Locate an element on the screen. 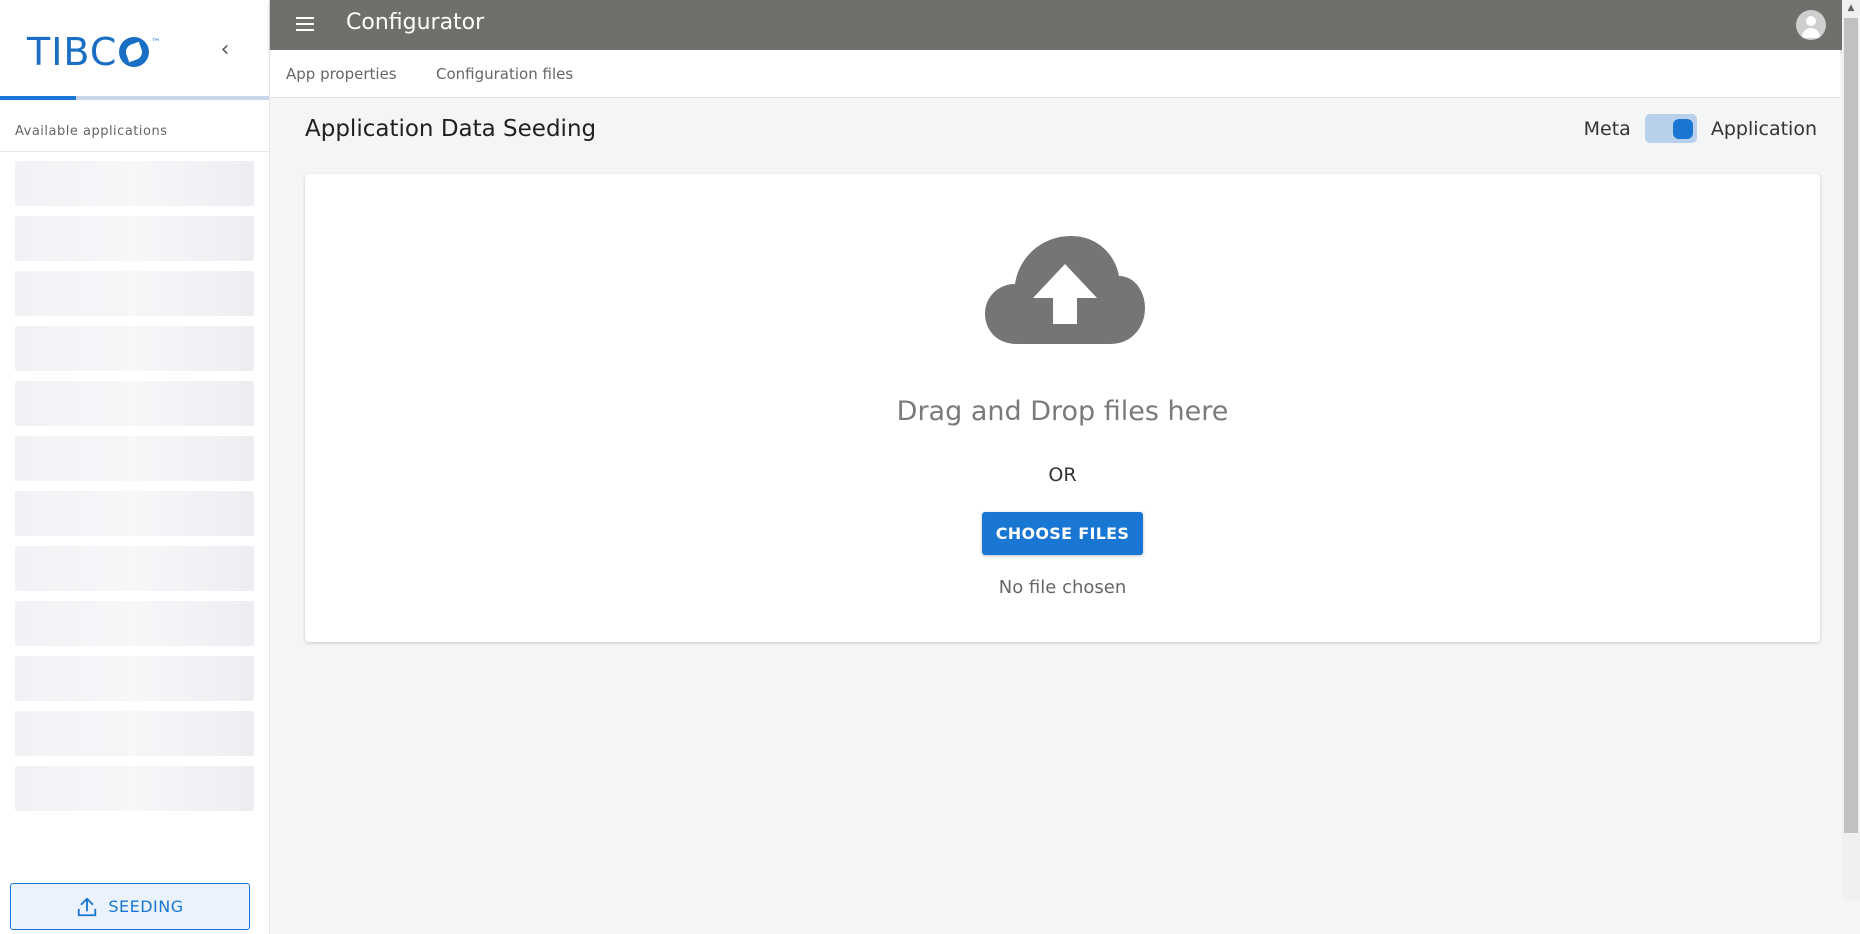 The width and height of the screenshot is (1860, 934). hamburger-menu-icon is located at coordinates (305, 25).